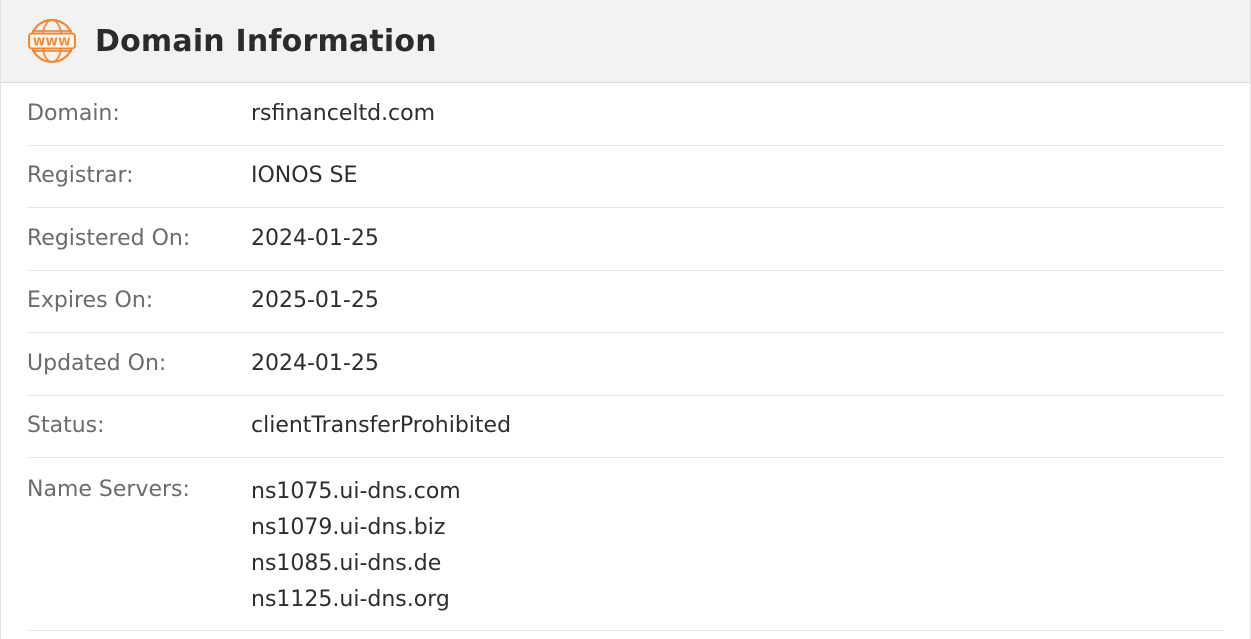  I want to click on row-label: Status:, so click(66, 426).